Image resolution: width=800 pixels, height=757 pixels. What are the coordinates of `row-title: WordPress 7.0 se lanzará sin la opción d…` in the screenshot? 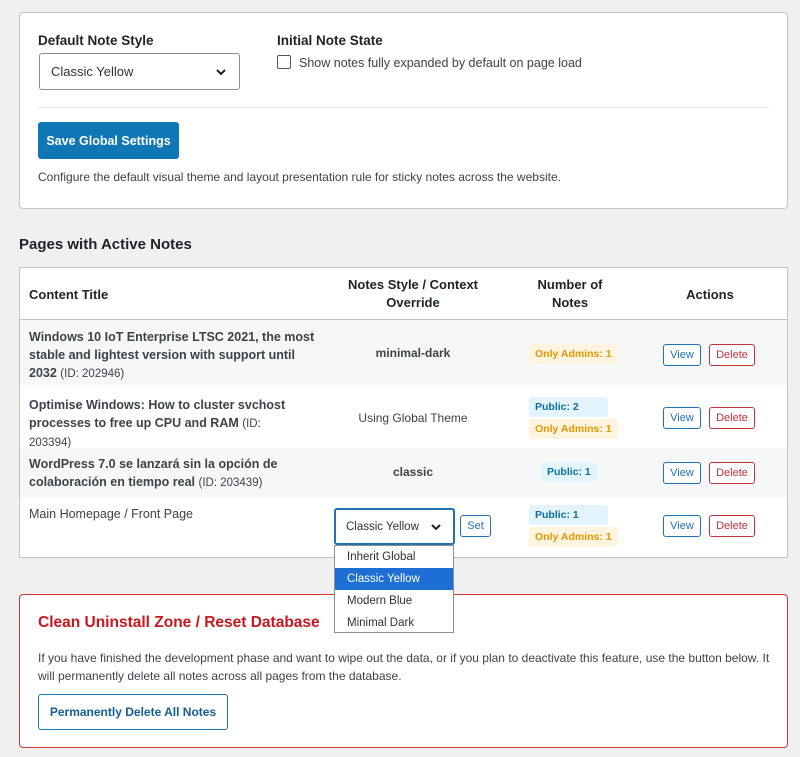 It's located at (164, 473).